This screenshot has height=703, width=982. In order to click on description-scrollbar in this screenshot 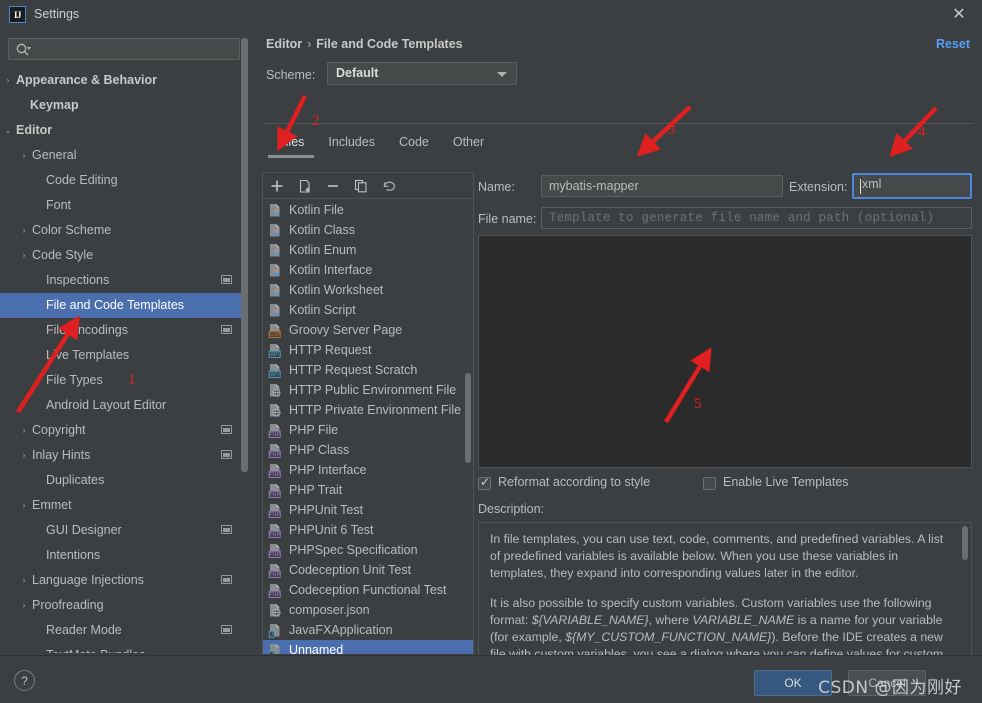, I will do `click(965, 543)`.